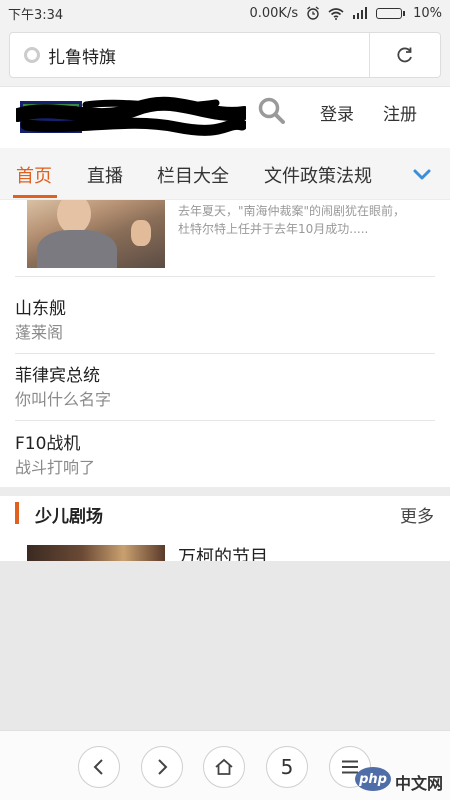  Describe the element at coordinates (208, 55) in the screenshot. I see `address-text: 扎鲁特旗` at that location.